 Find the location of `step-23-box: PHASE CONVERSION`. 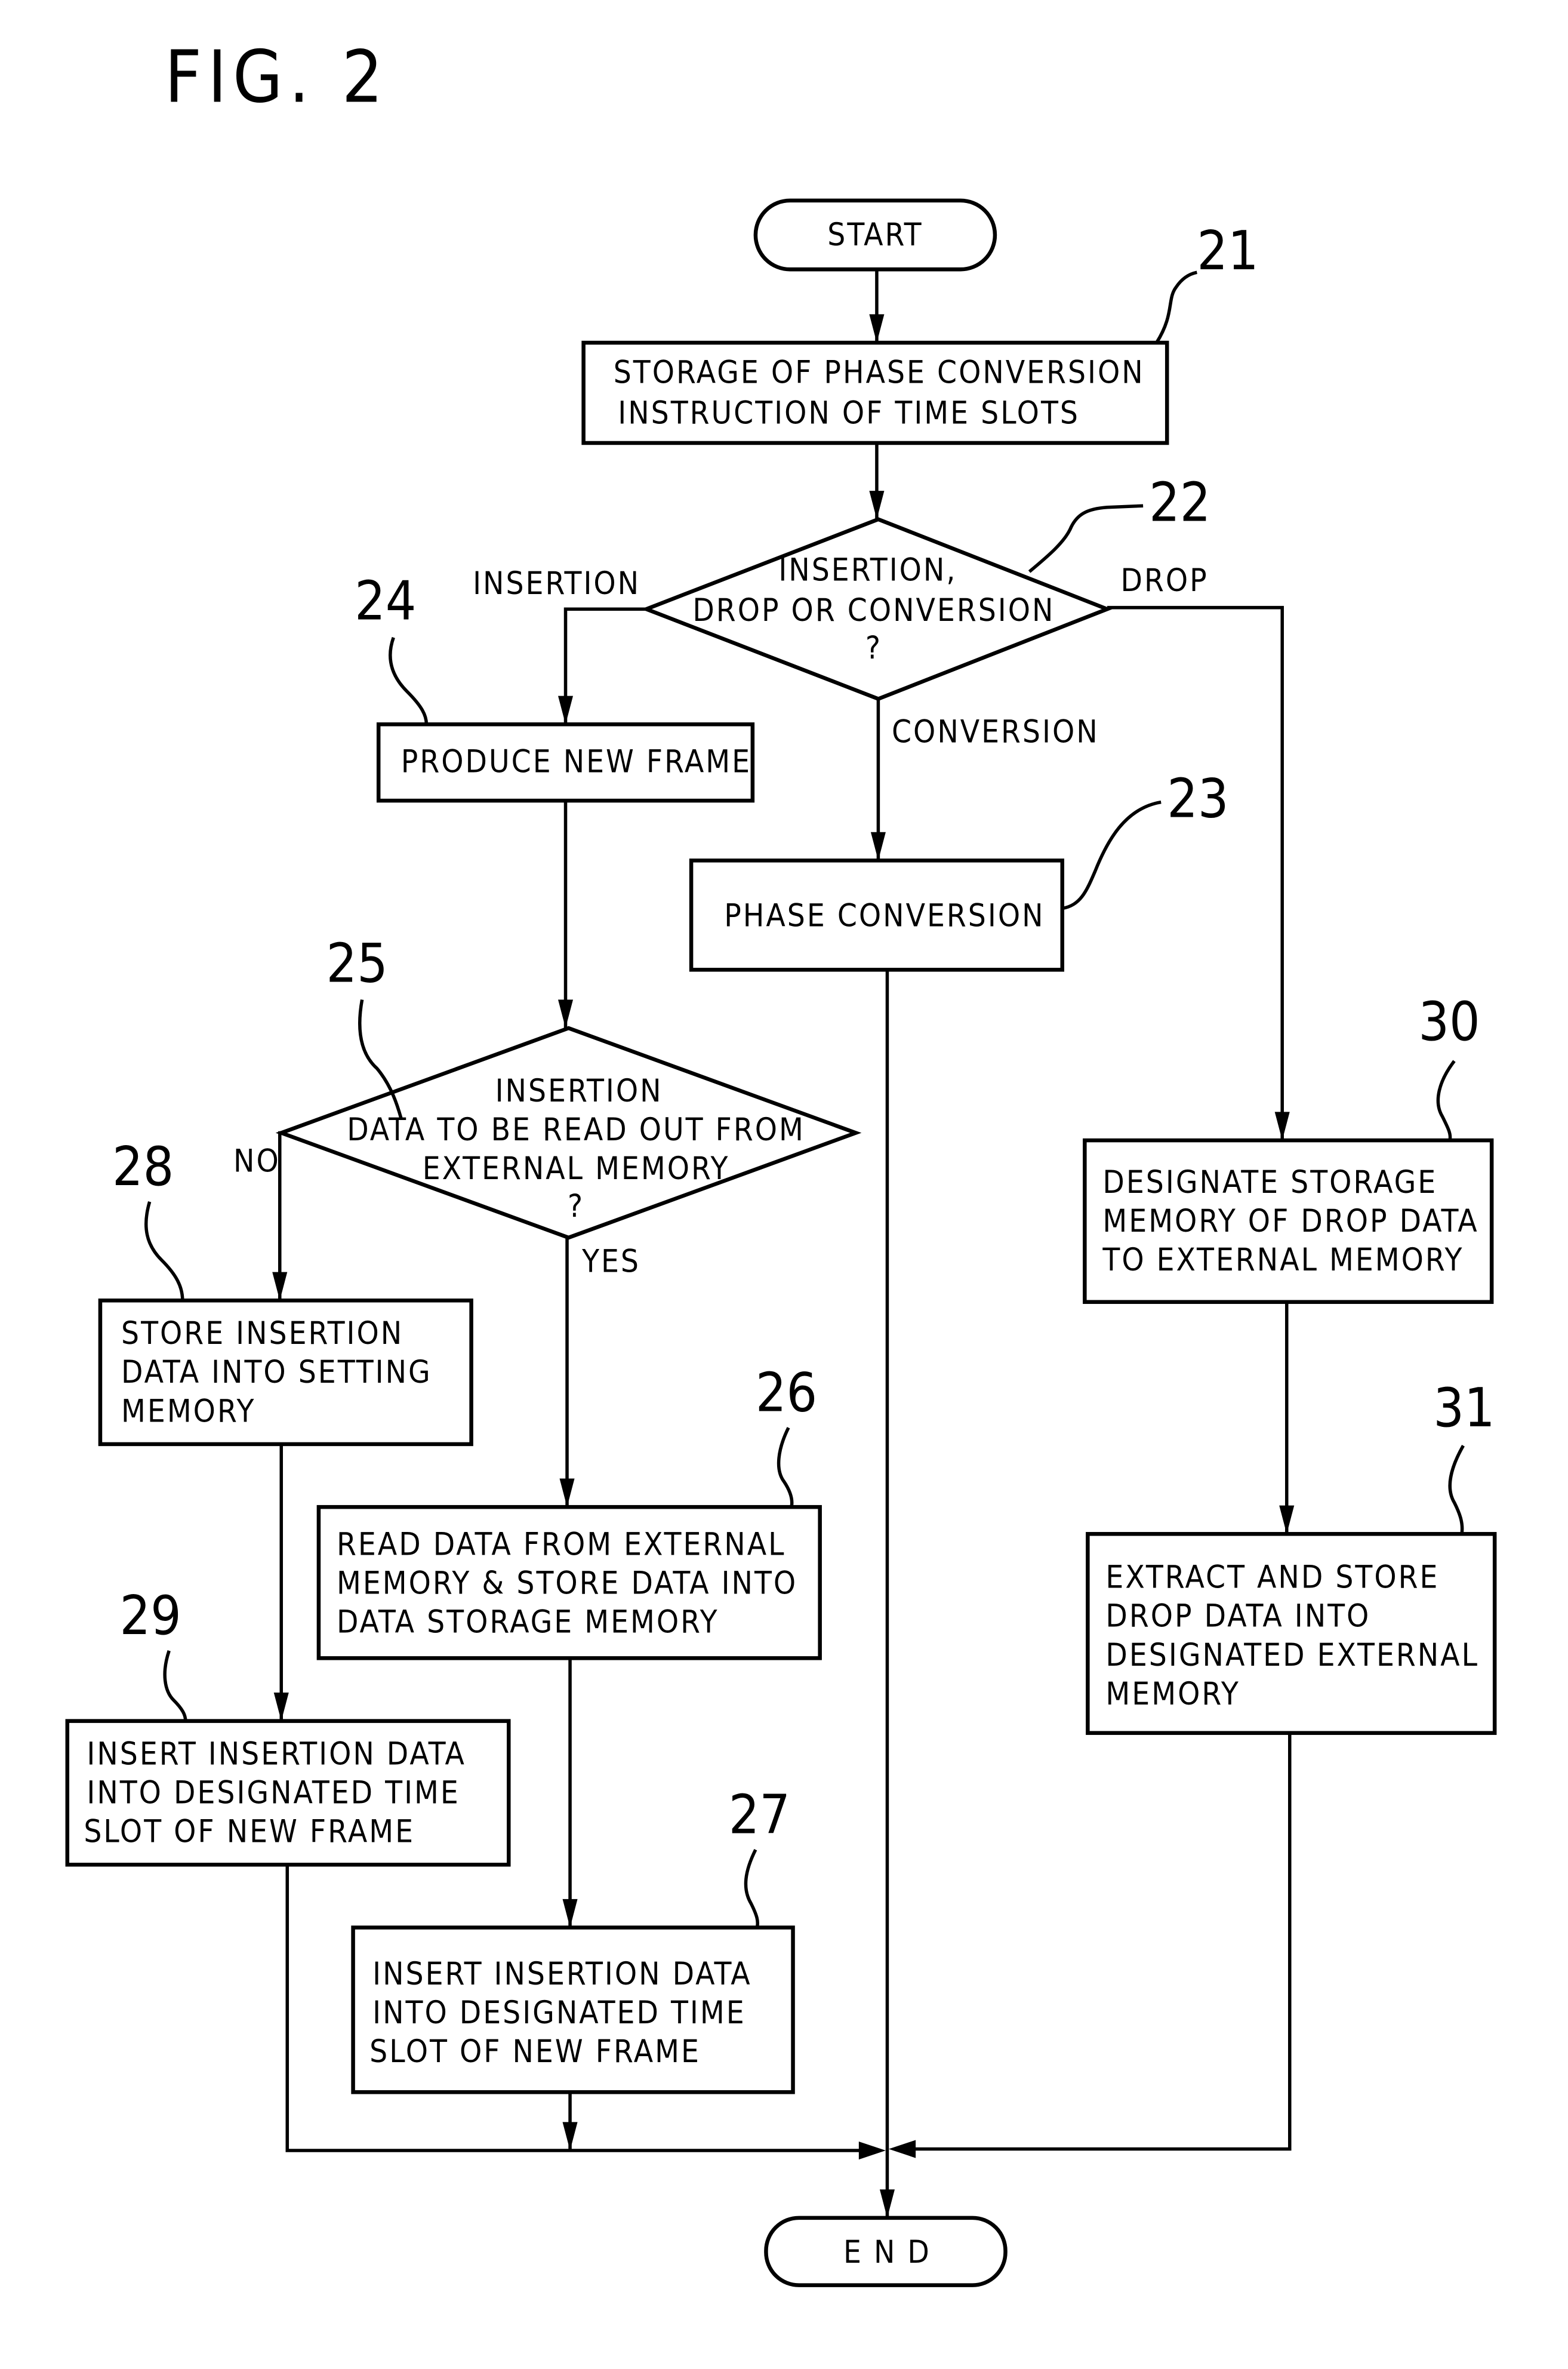

step-23-box: PHASE CONVERSION is located at coordinates (877, 915).